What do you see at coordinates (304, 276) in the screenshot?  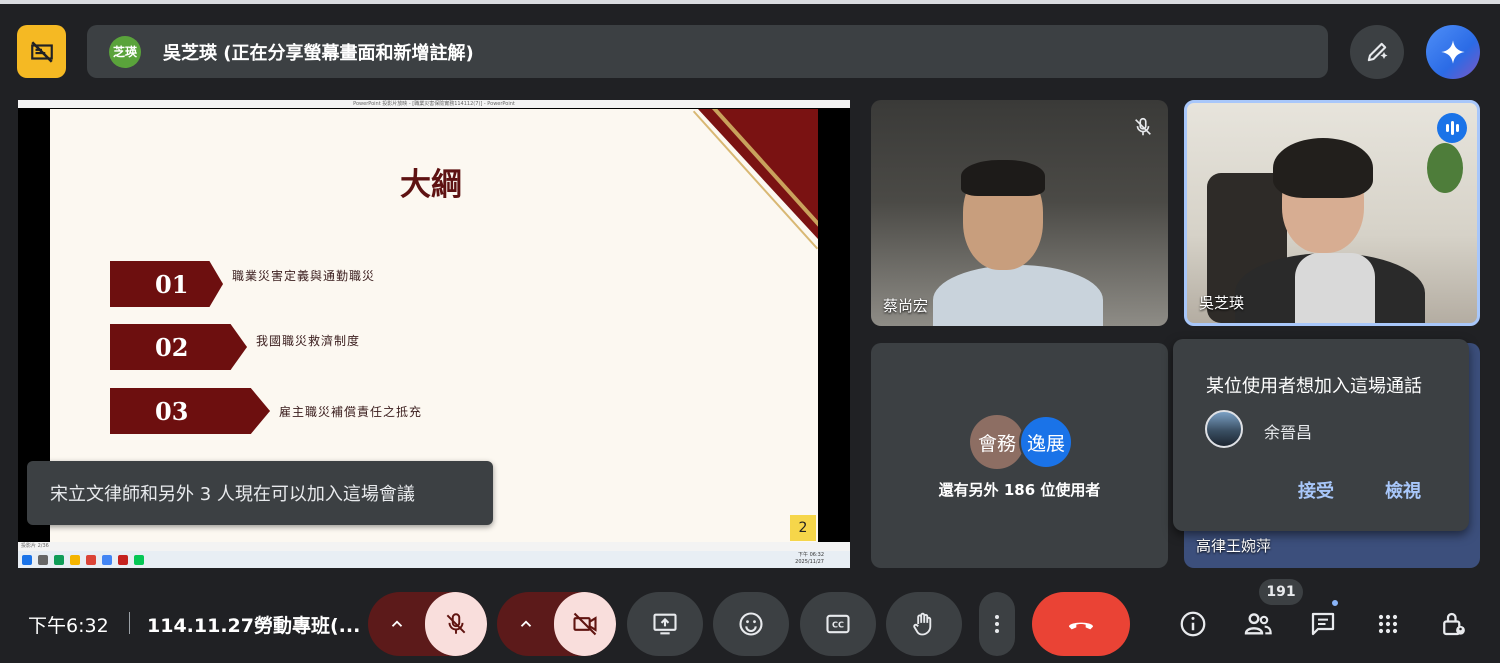 I see `outline-item: 職業災害定義與通勤職災` at bounding box center [304, 276].